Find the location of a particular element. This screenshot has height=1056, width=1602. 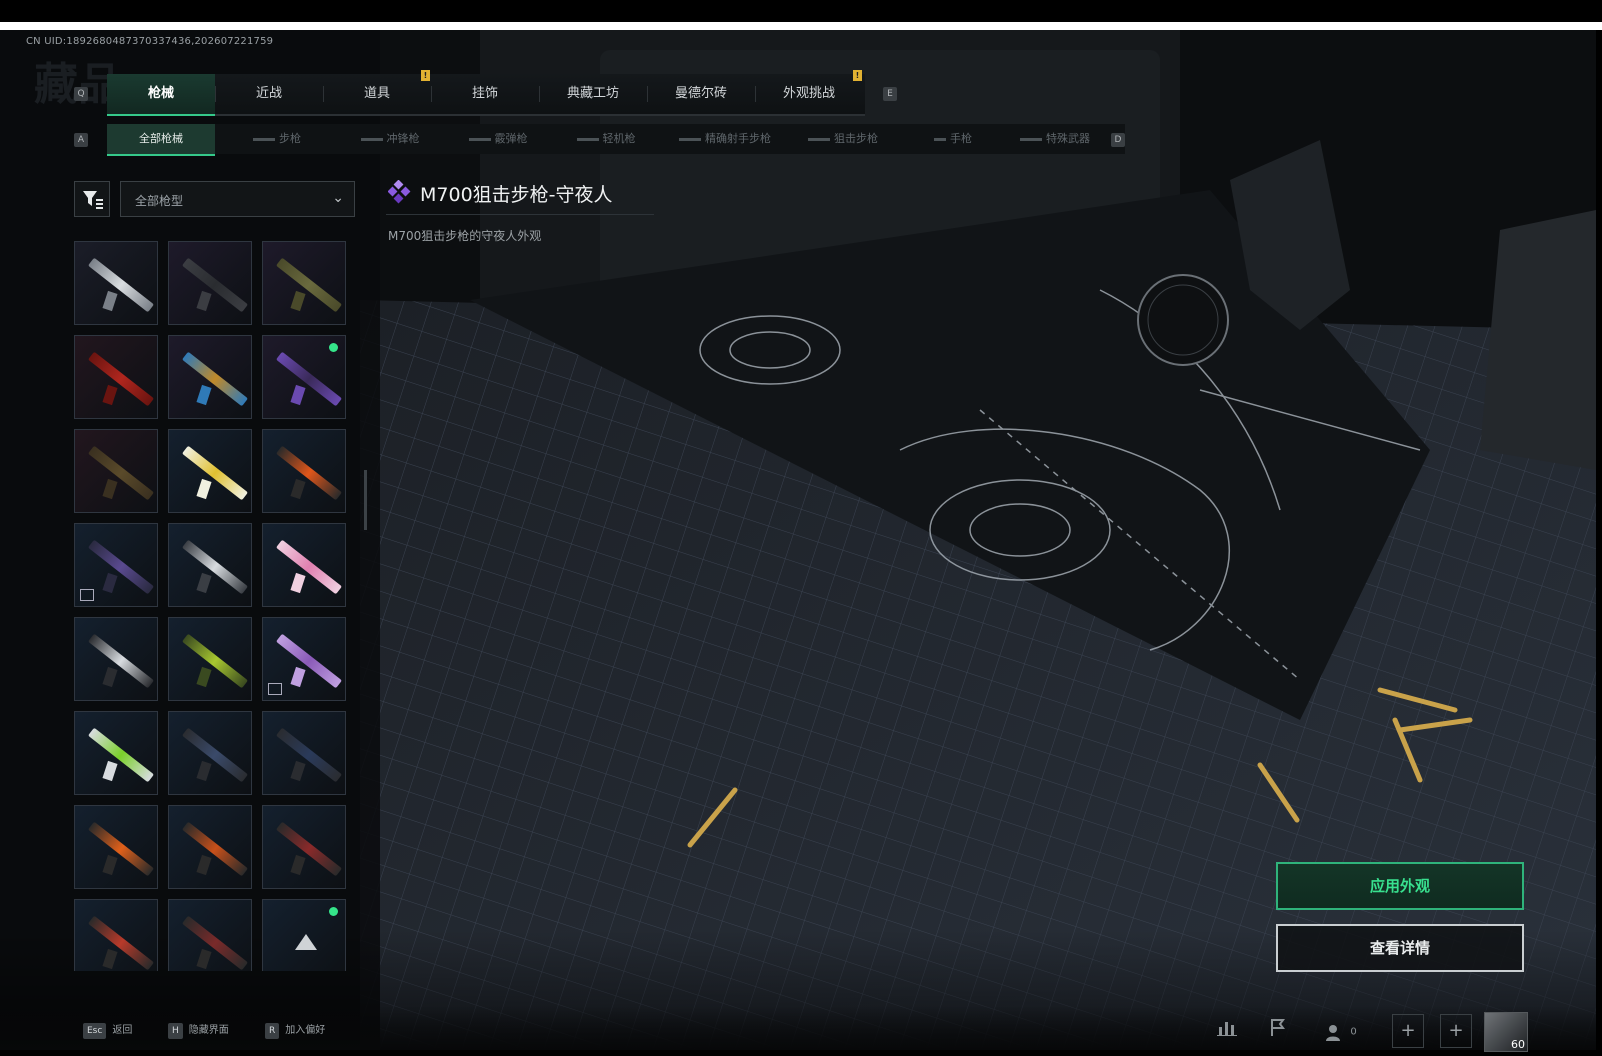

key-hint-d: D is located at coordinates (1118, 140).